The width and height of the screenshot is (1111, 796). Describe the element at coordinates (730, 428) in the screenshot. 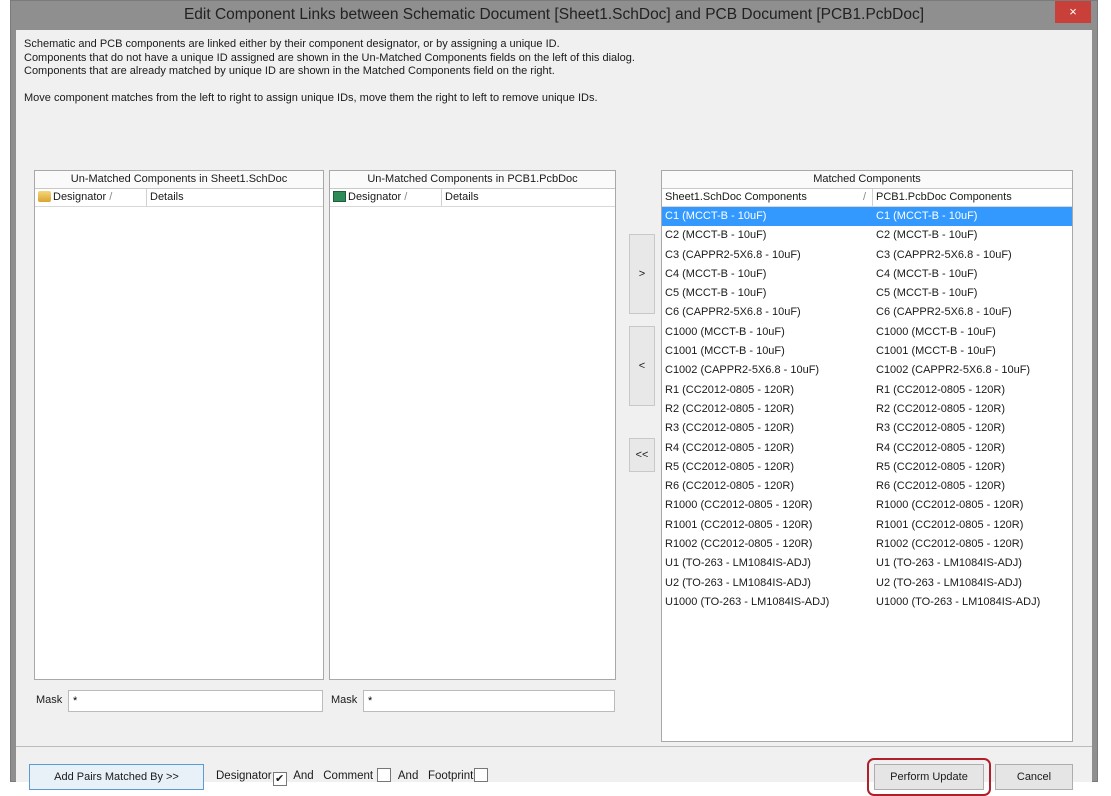

I see `sch-component-cell: R3 (CC2012-0805 - 120R)` at that location.